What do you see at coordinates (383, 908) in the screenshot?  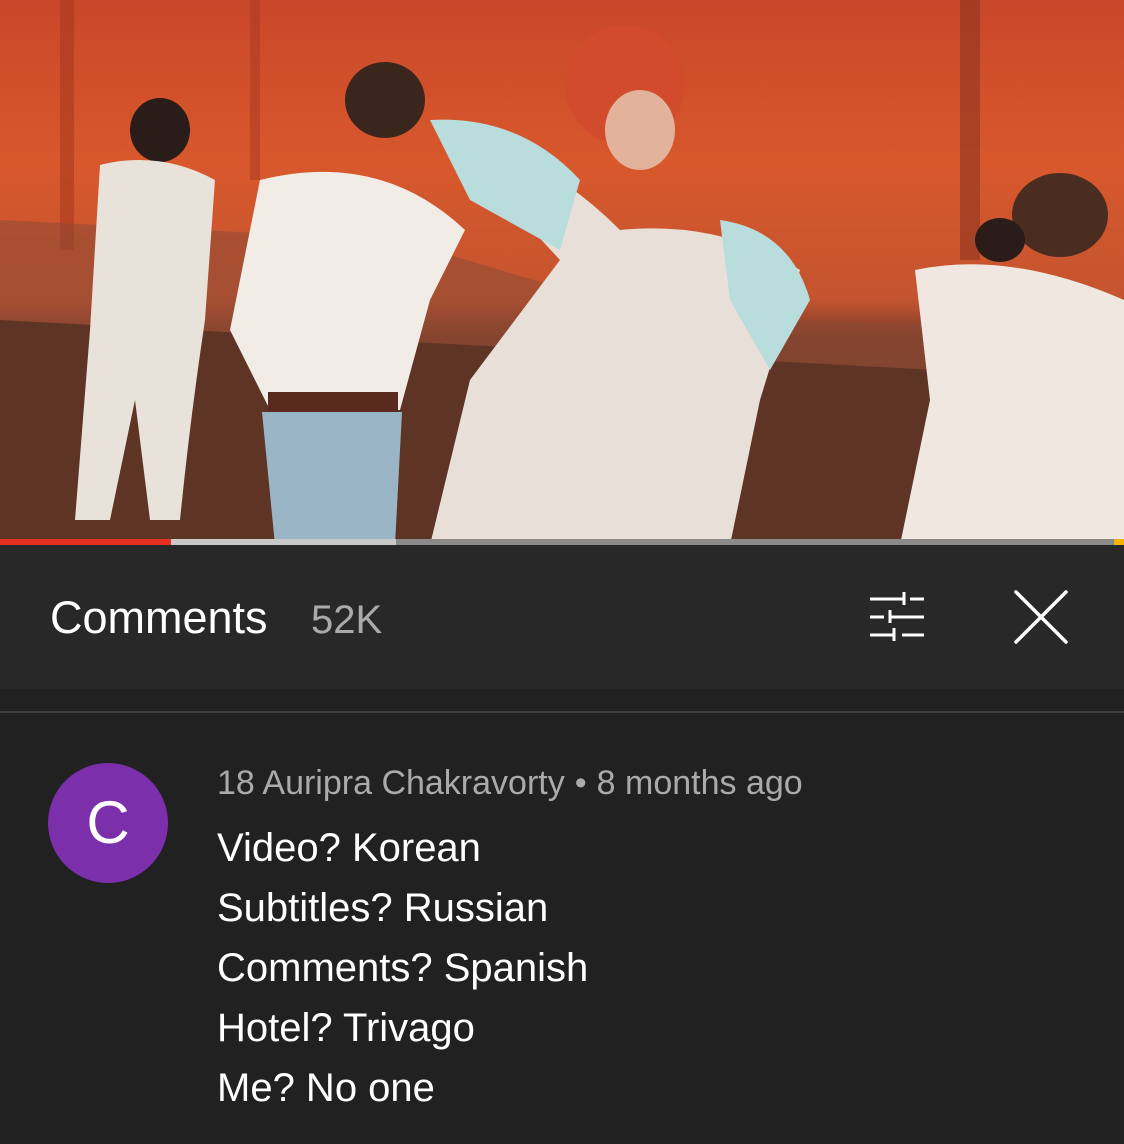 I see `comment-line: Subtitles? Russian` at bounding box center [383, 908].